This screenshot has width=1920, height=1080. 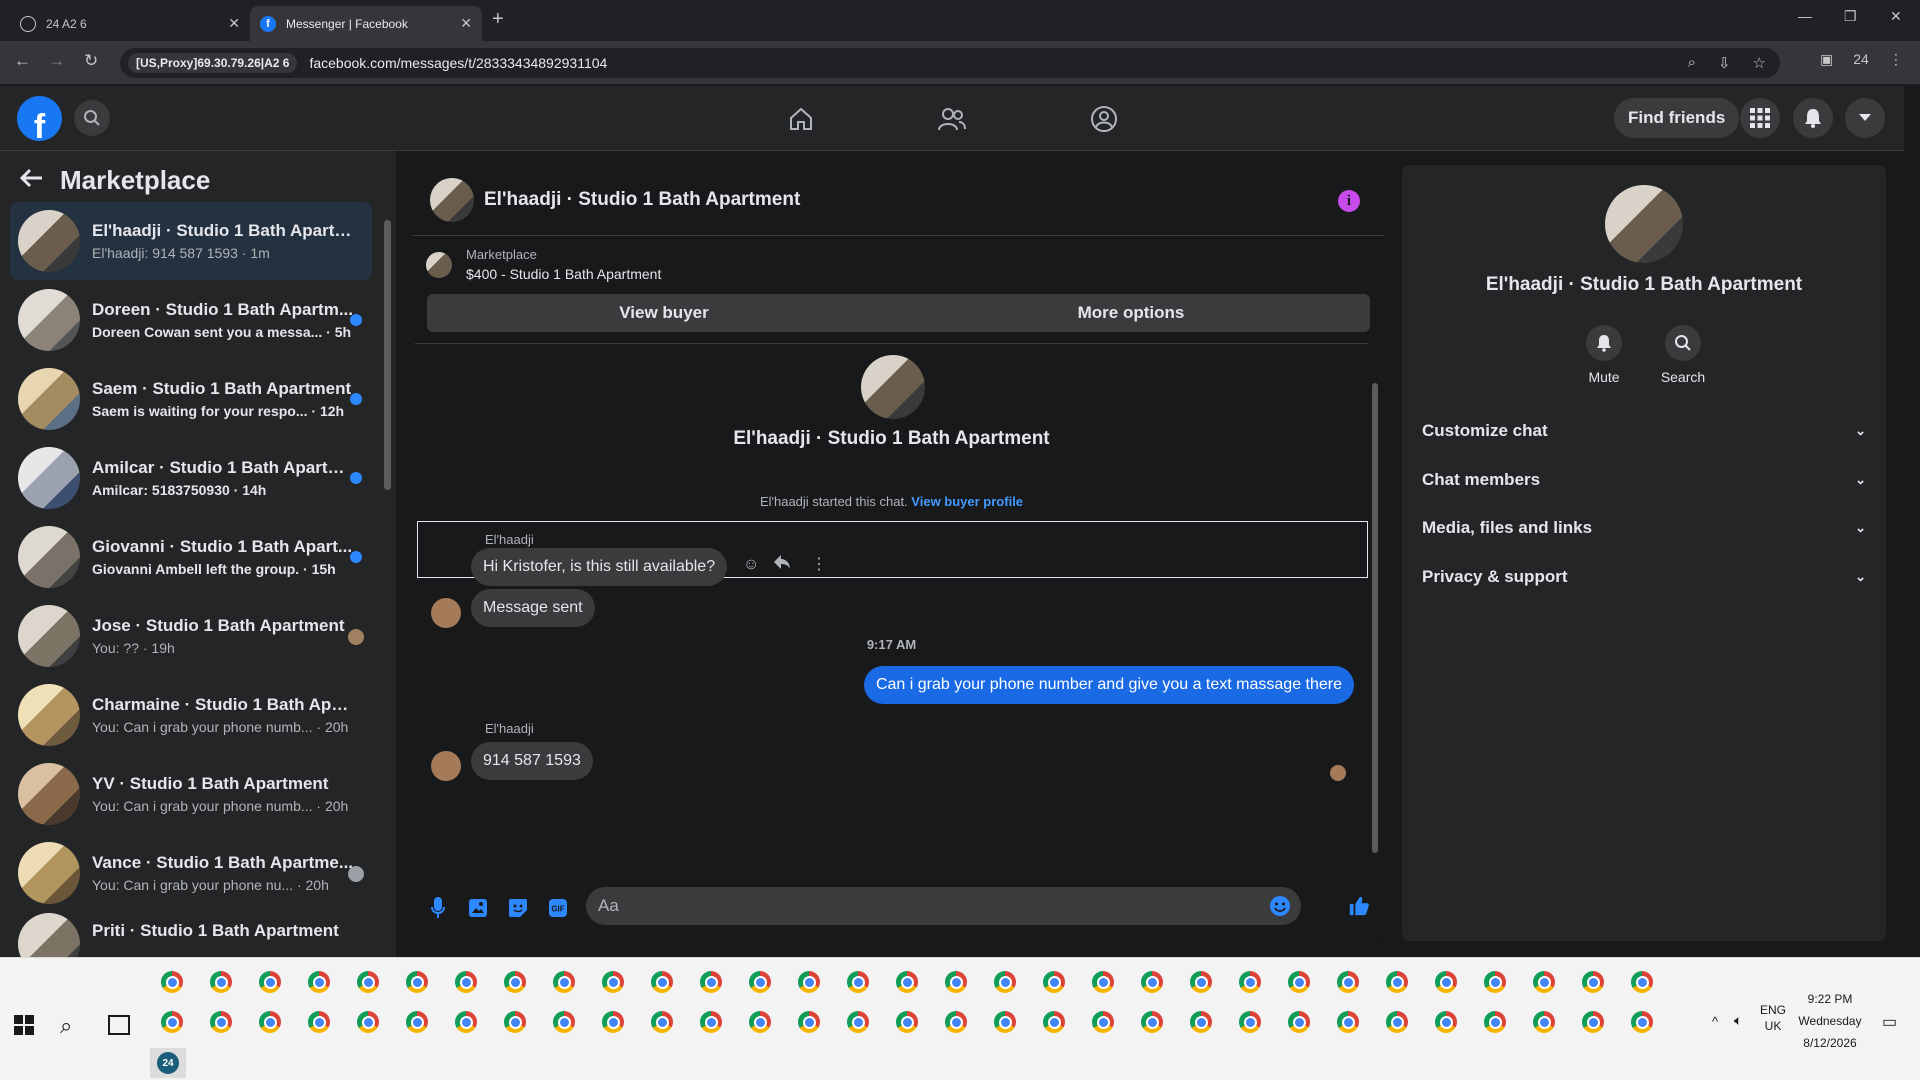 What do you see at coordinates (782, 564) in the screenshot?
I see `reply-icon` at bounding box center [782, 564].